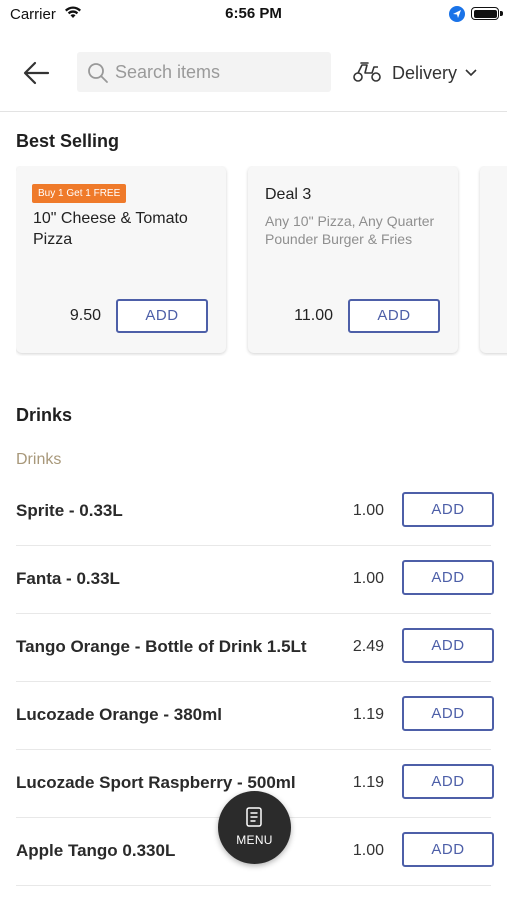 The image size is (507, 900). Describe the element at coordinates (501, 13) in the screenshot. I see `battery-nub` at that location.